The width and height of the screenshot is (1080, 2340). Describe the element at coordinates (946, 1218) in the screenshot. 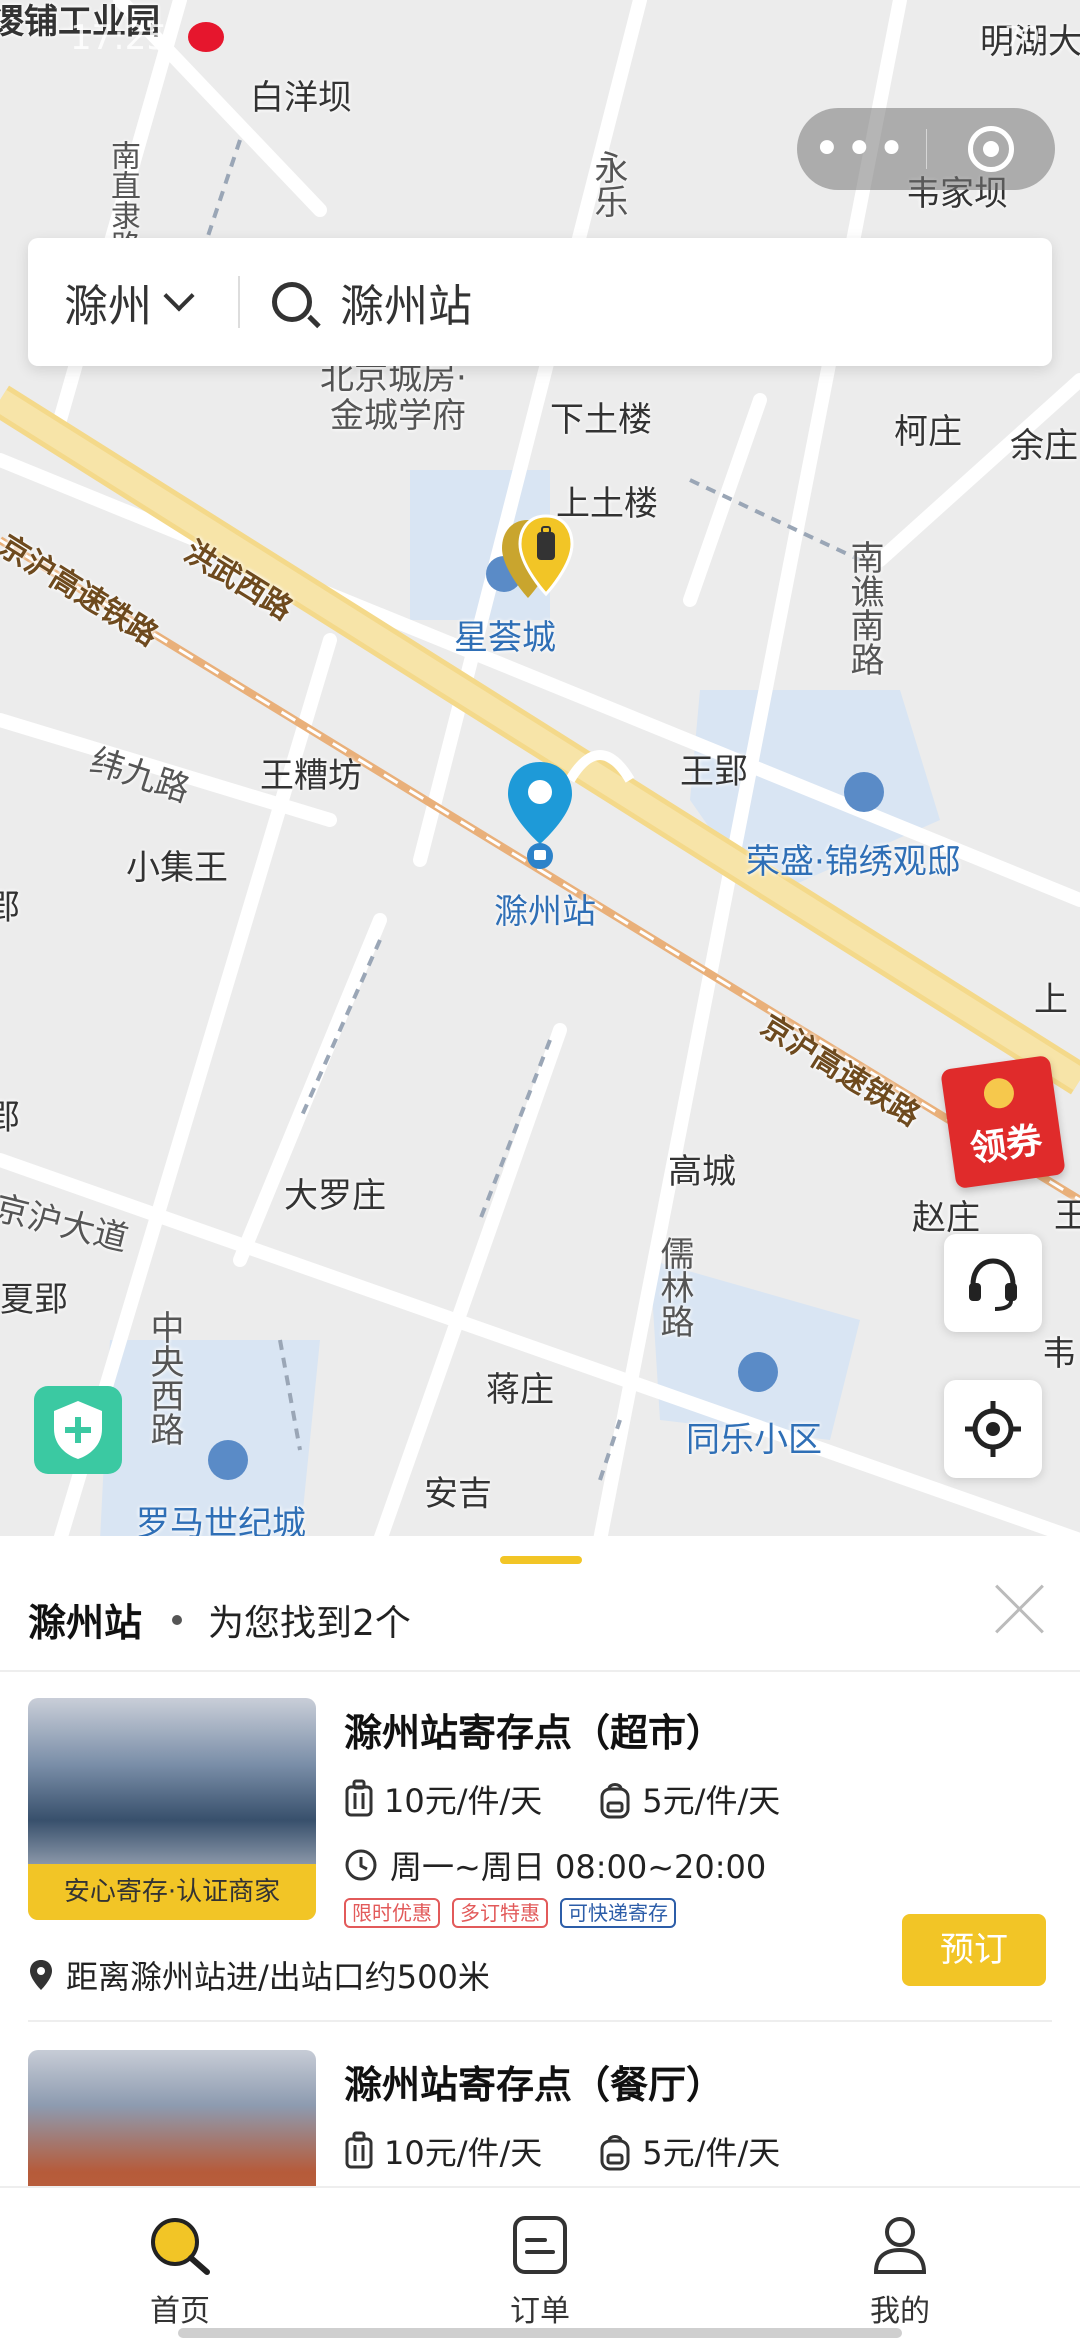

I see `map-label: 赵庄` at that location.